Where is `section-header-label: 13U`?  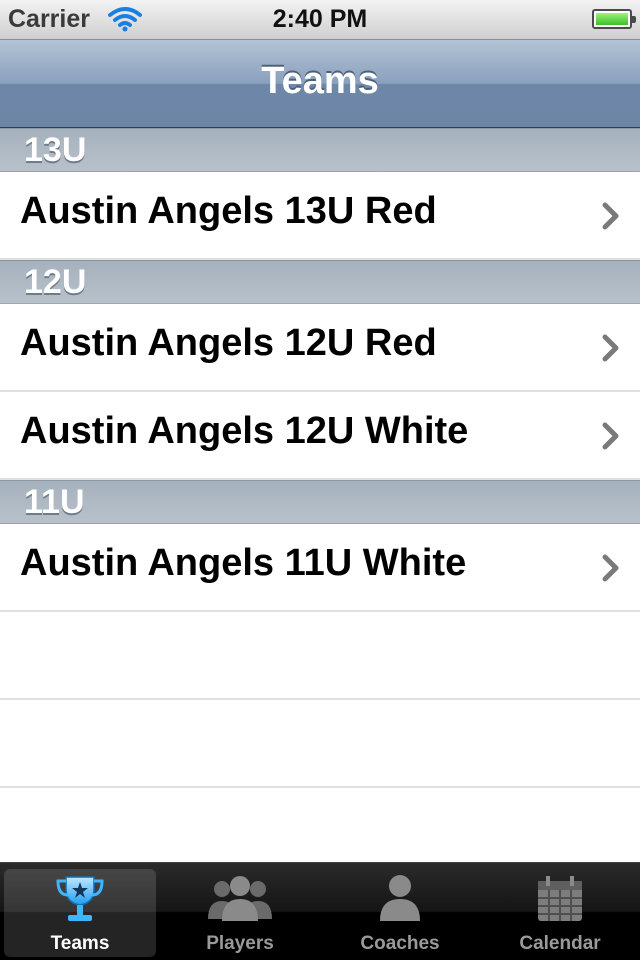
section-header-label: 13U is located at coordinates (55, 150).